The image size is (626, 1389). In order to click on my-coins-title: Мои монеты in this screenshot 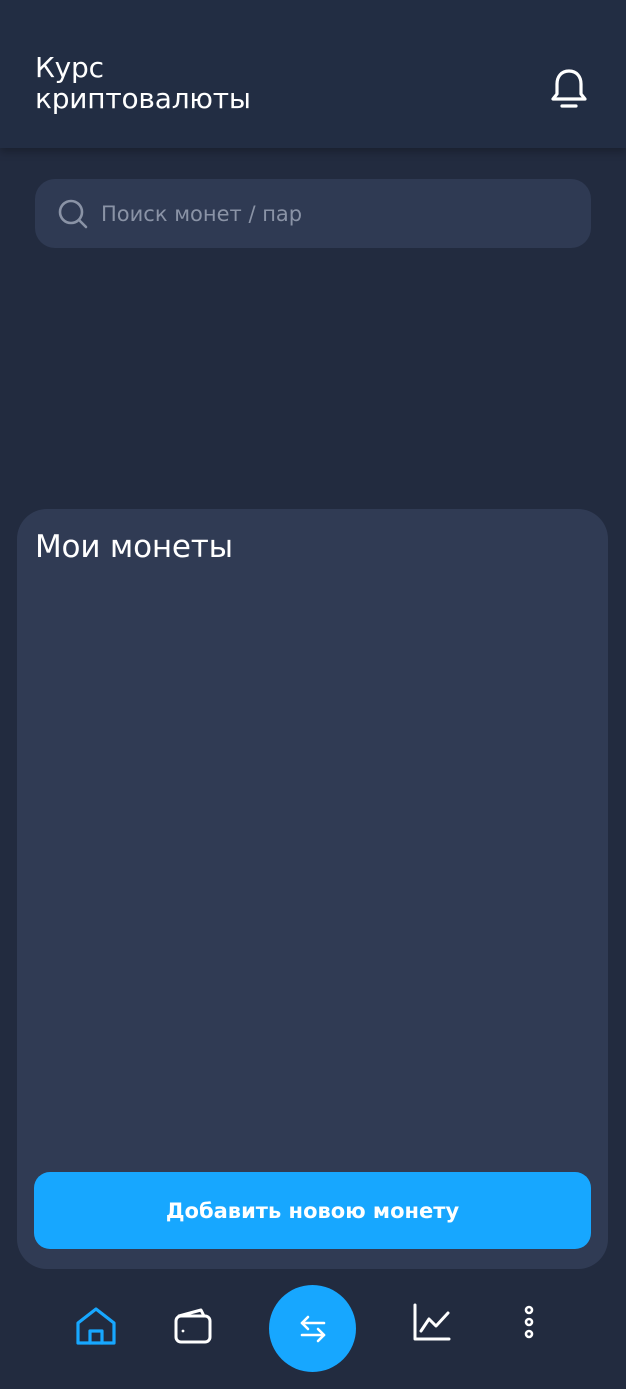, I will do `click(134, 547)`.